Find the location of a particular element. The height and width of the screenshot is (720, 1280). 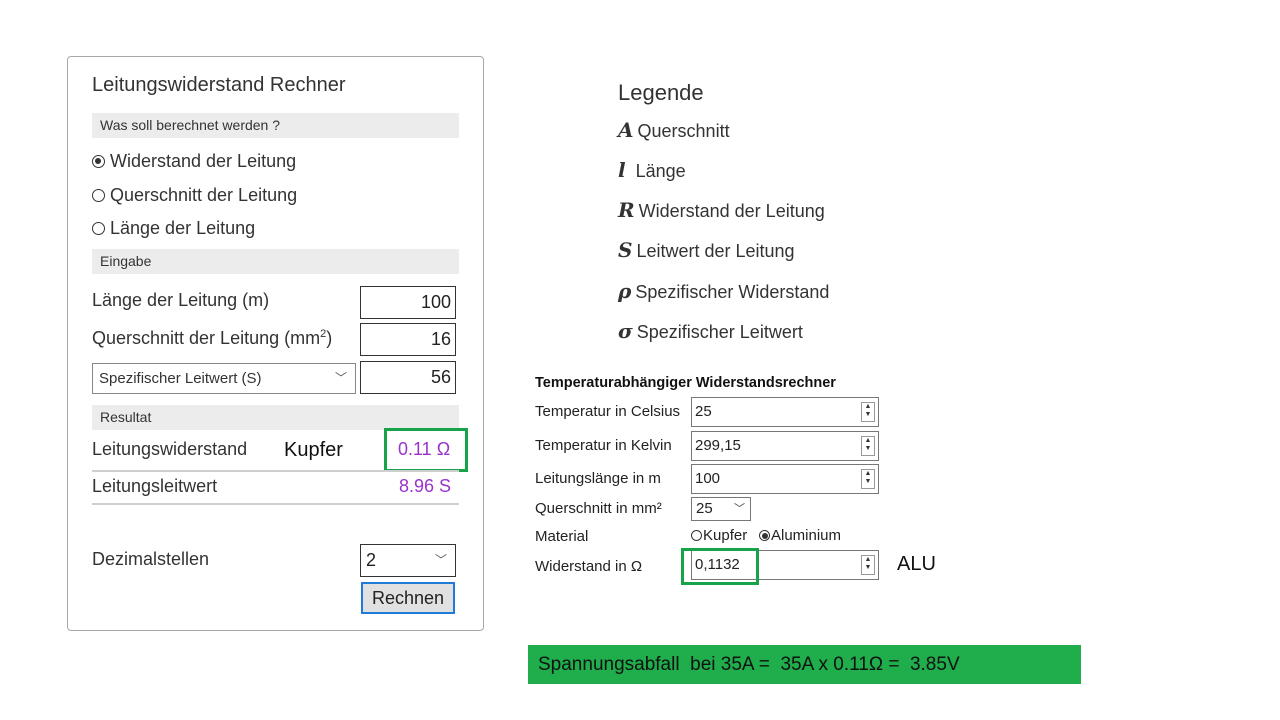

legend-text: Querschnitt is located at coordinates (683, 131).